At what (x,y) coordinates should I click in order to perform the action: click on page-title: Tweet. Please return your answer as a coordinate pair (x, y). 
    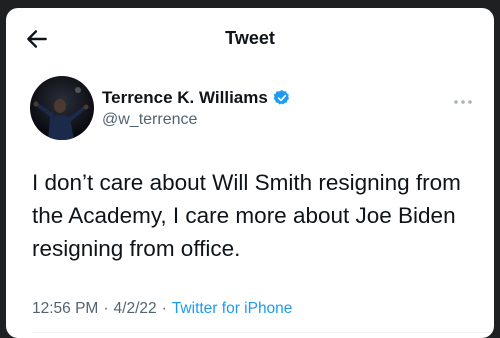
    Looking at the image, I should click on (250, 38).